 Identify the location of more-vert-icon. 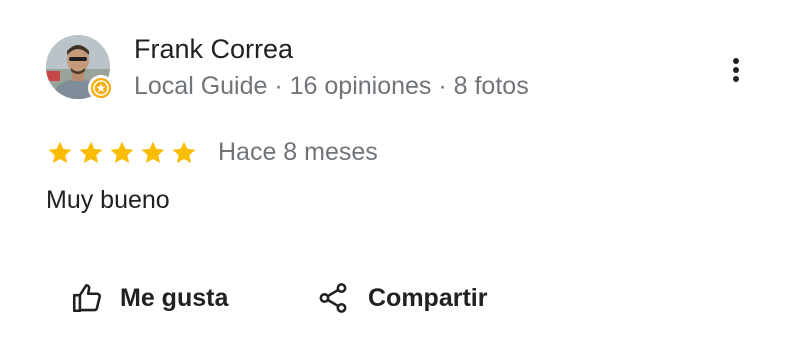
(736, 70).